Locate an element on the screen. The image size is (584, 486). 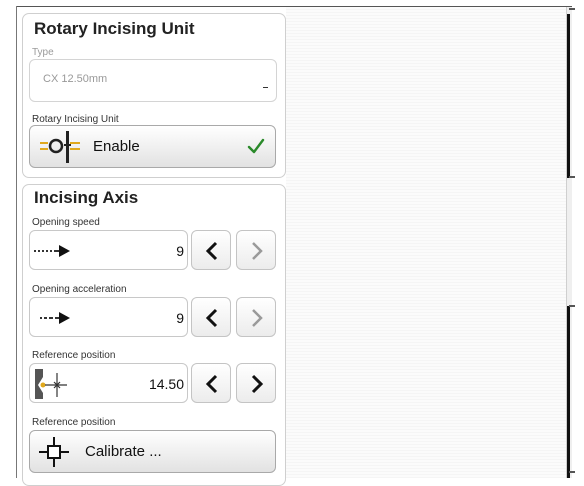
enable-button-label: Enable is located at coordinates (116, 146).